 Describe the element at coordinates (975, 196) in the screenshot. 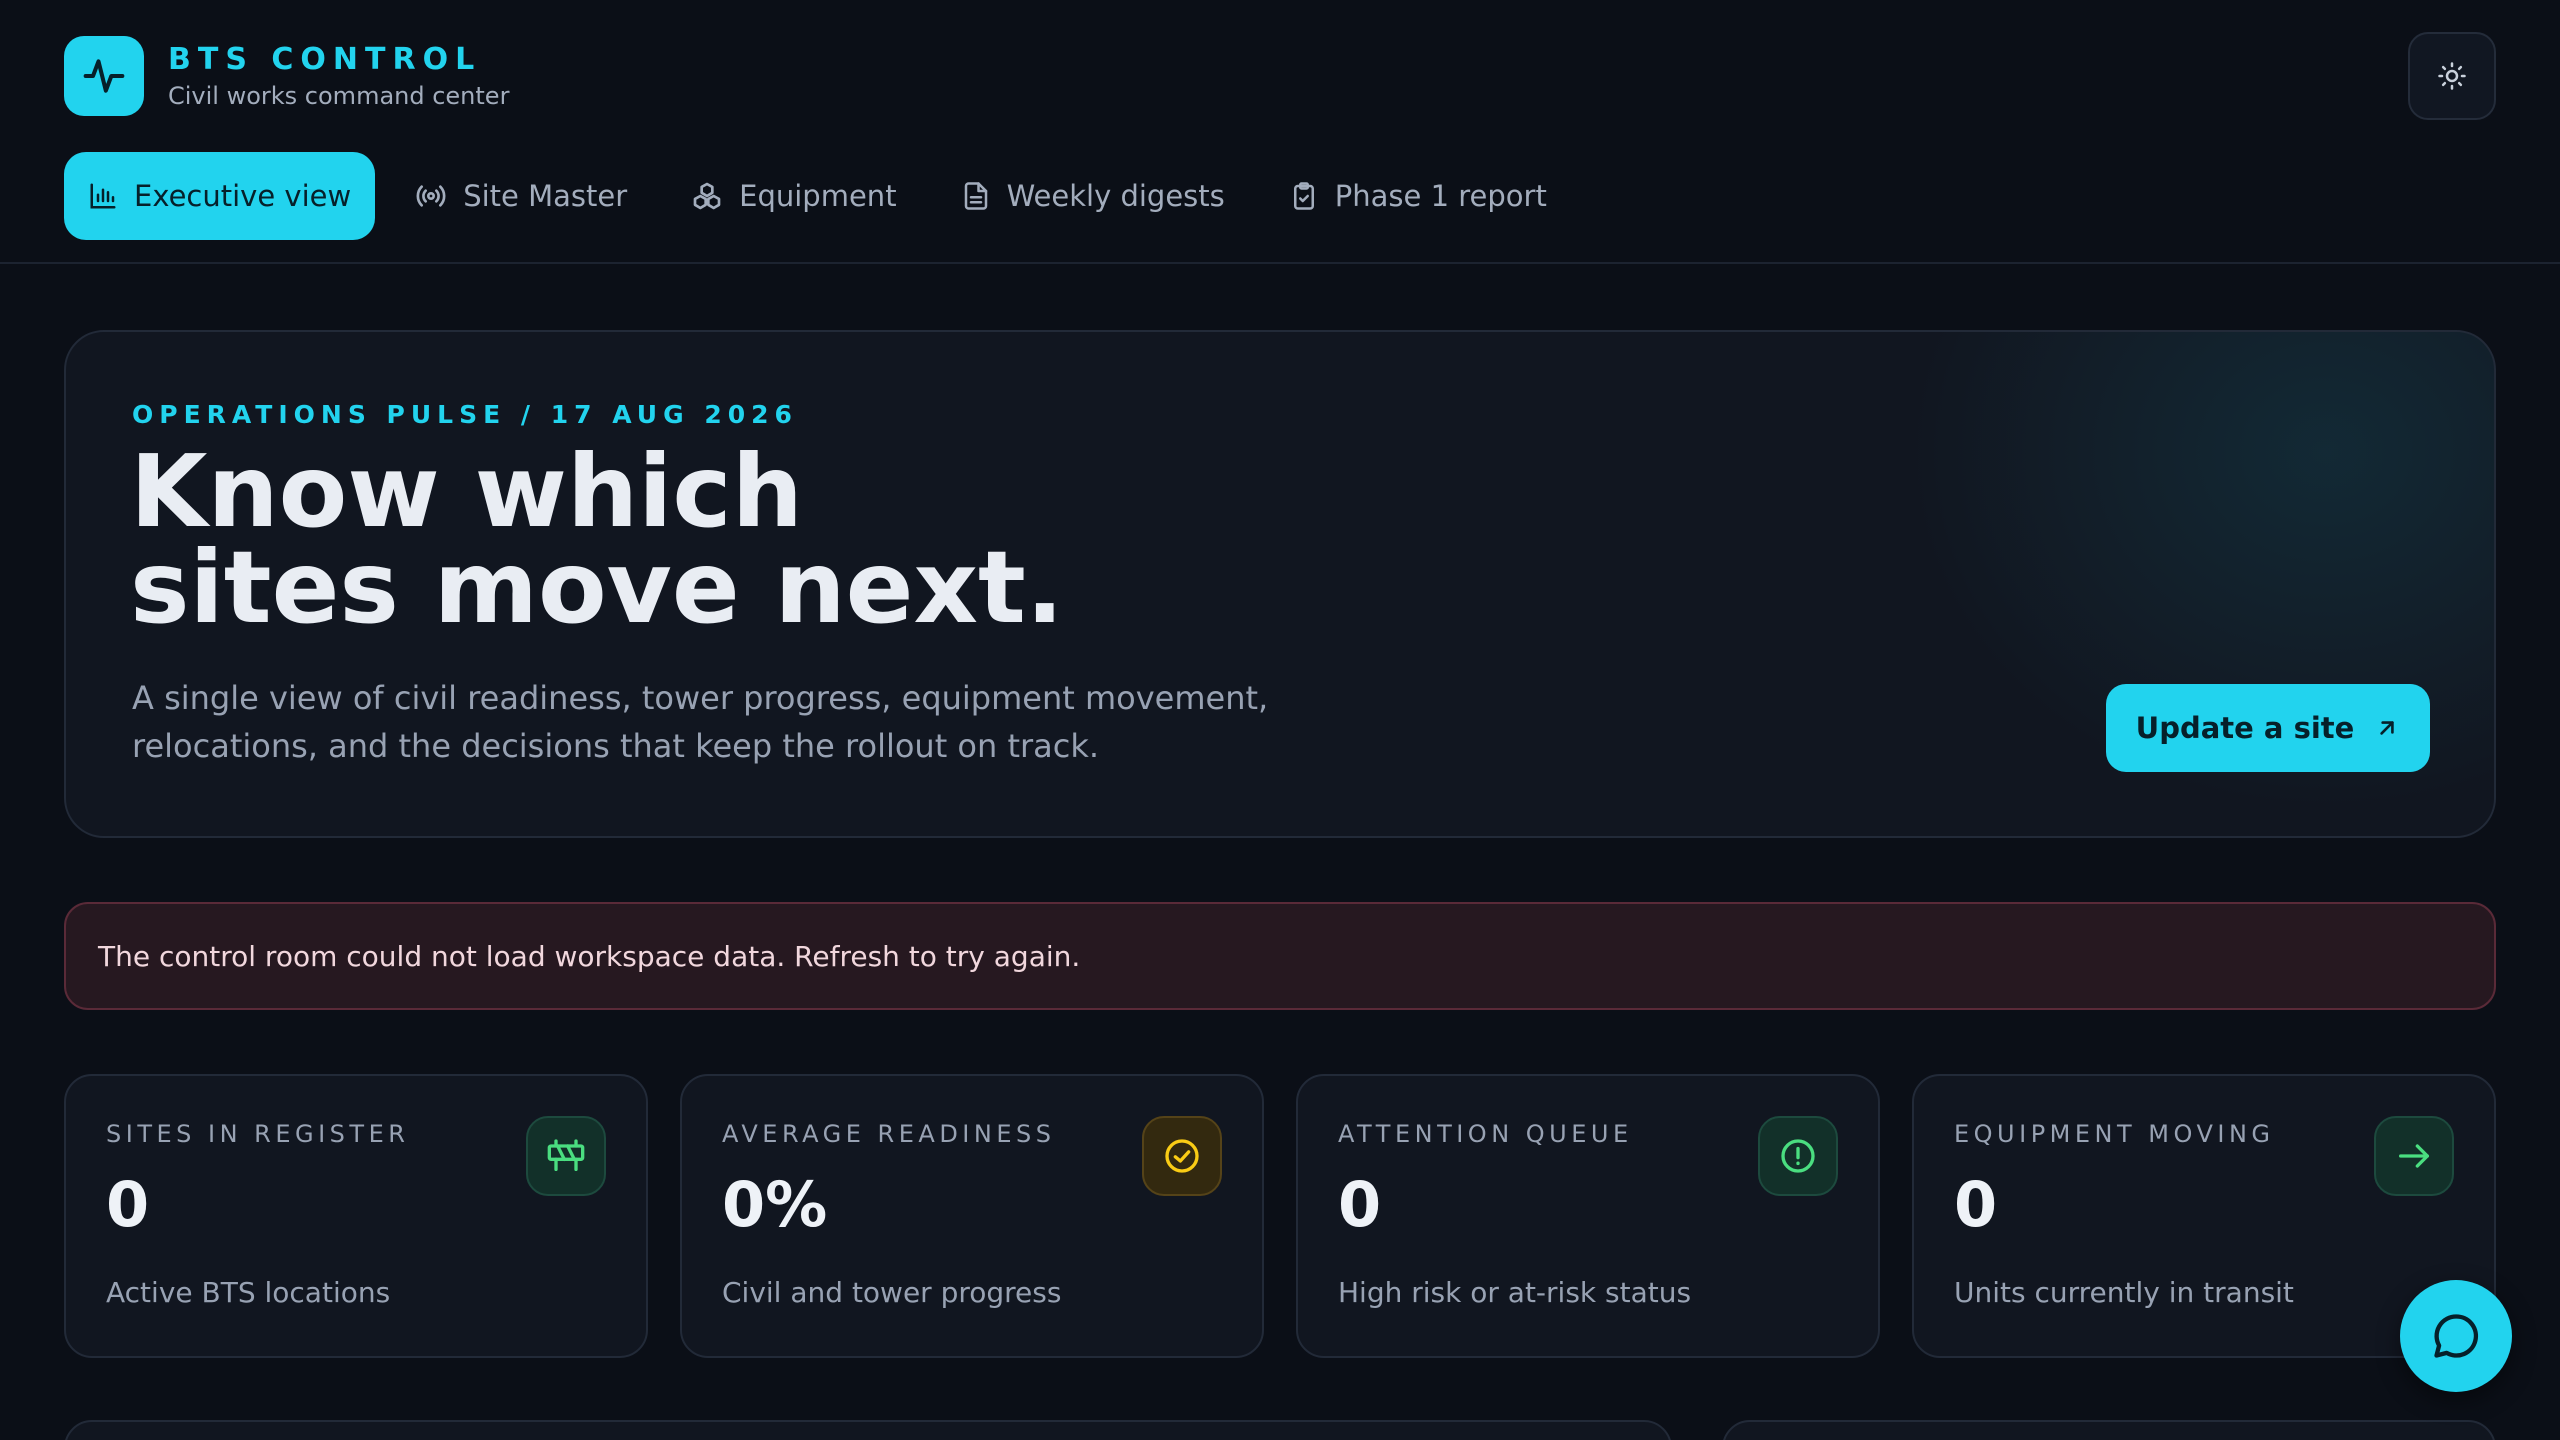

I see `document-icon` at that location.